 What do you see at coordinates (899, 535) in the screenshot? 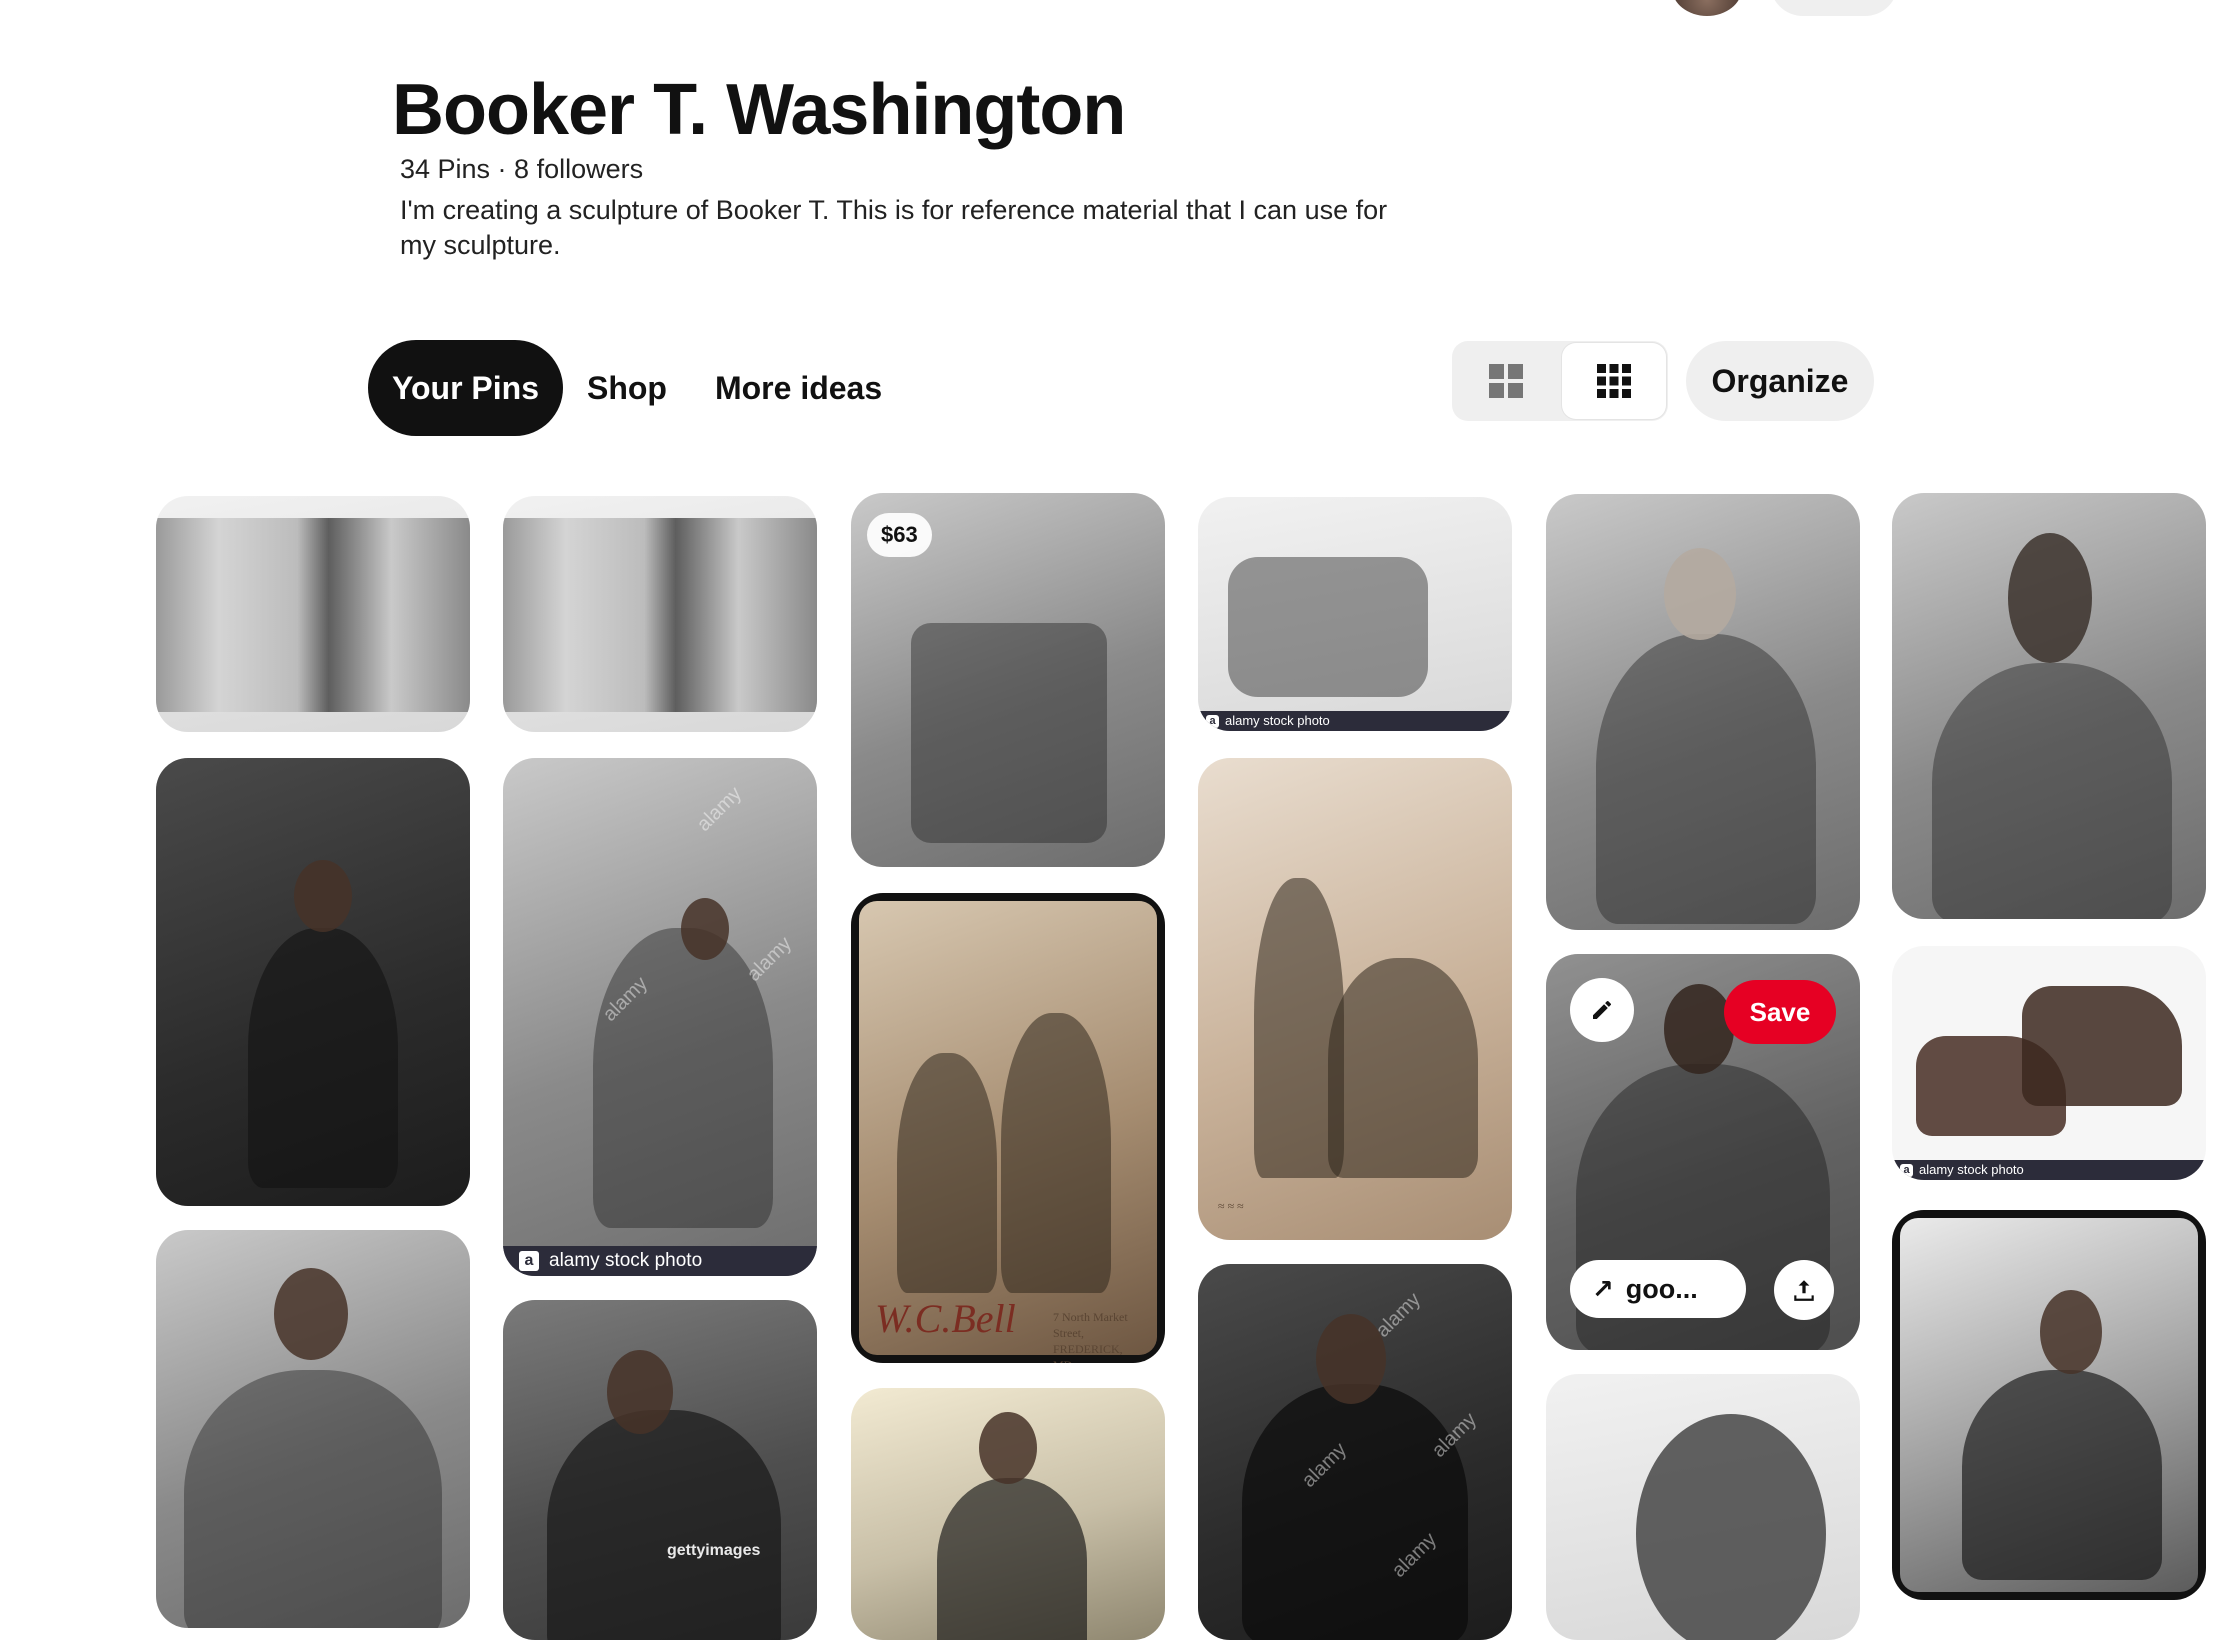
I see `price-badge: $63` at bounding box center [899, 535].